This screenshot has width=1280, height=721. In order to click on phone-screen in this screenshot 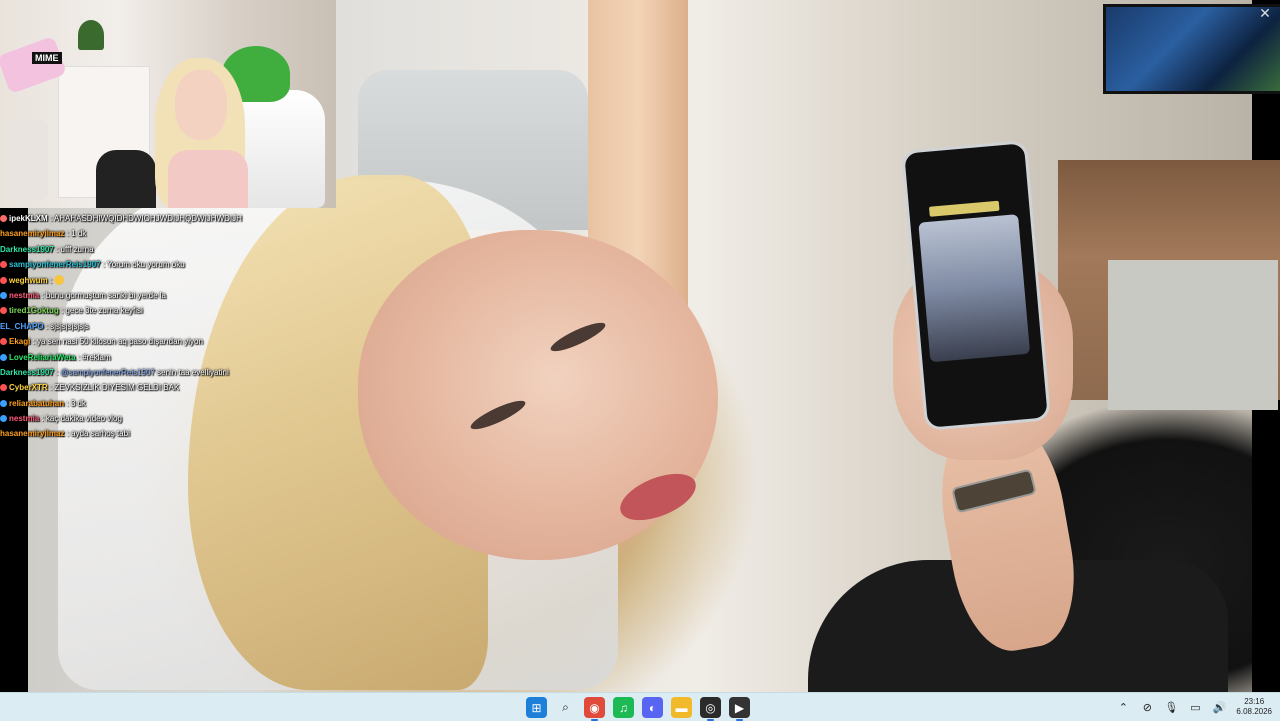, I will do `click(974, 288)`.